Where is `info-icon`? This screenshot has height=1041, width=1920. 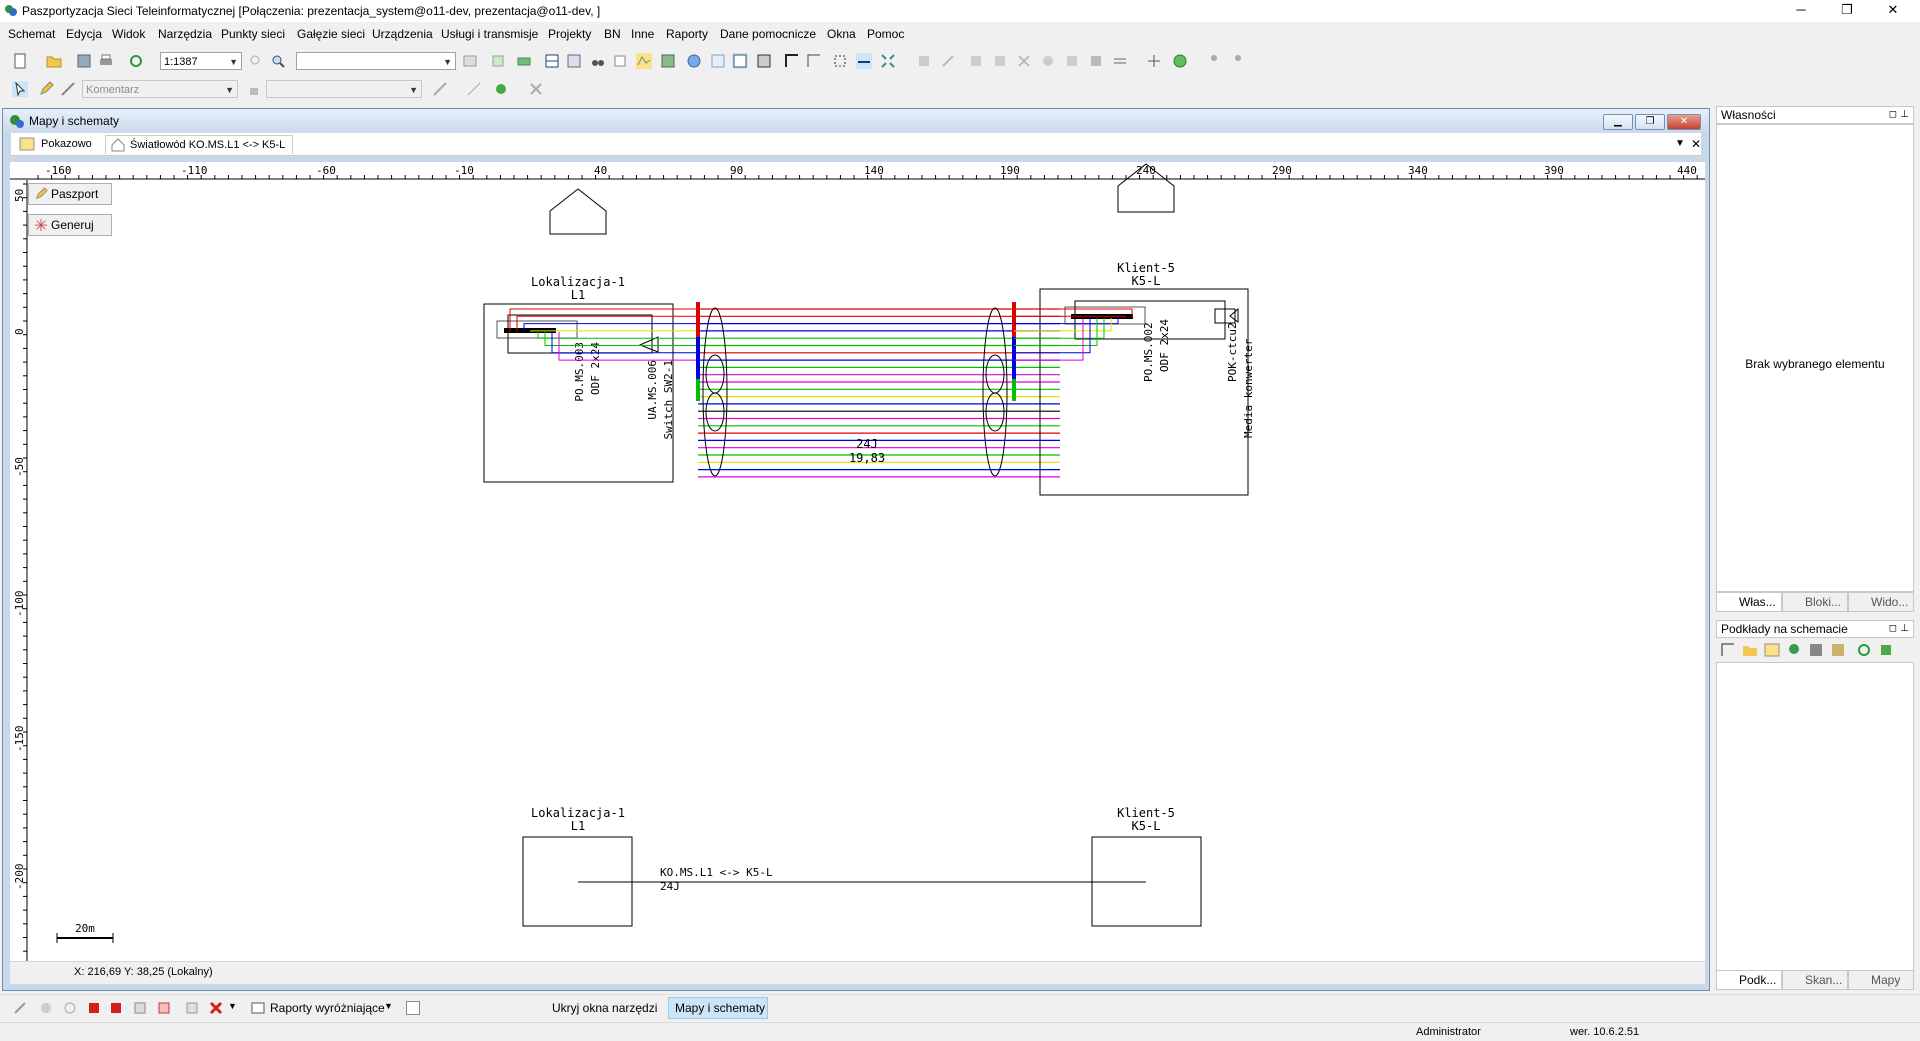 info-icon is located at coordinates (694, 61).